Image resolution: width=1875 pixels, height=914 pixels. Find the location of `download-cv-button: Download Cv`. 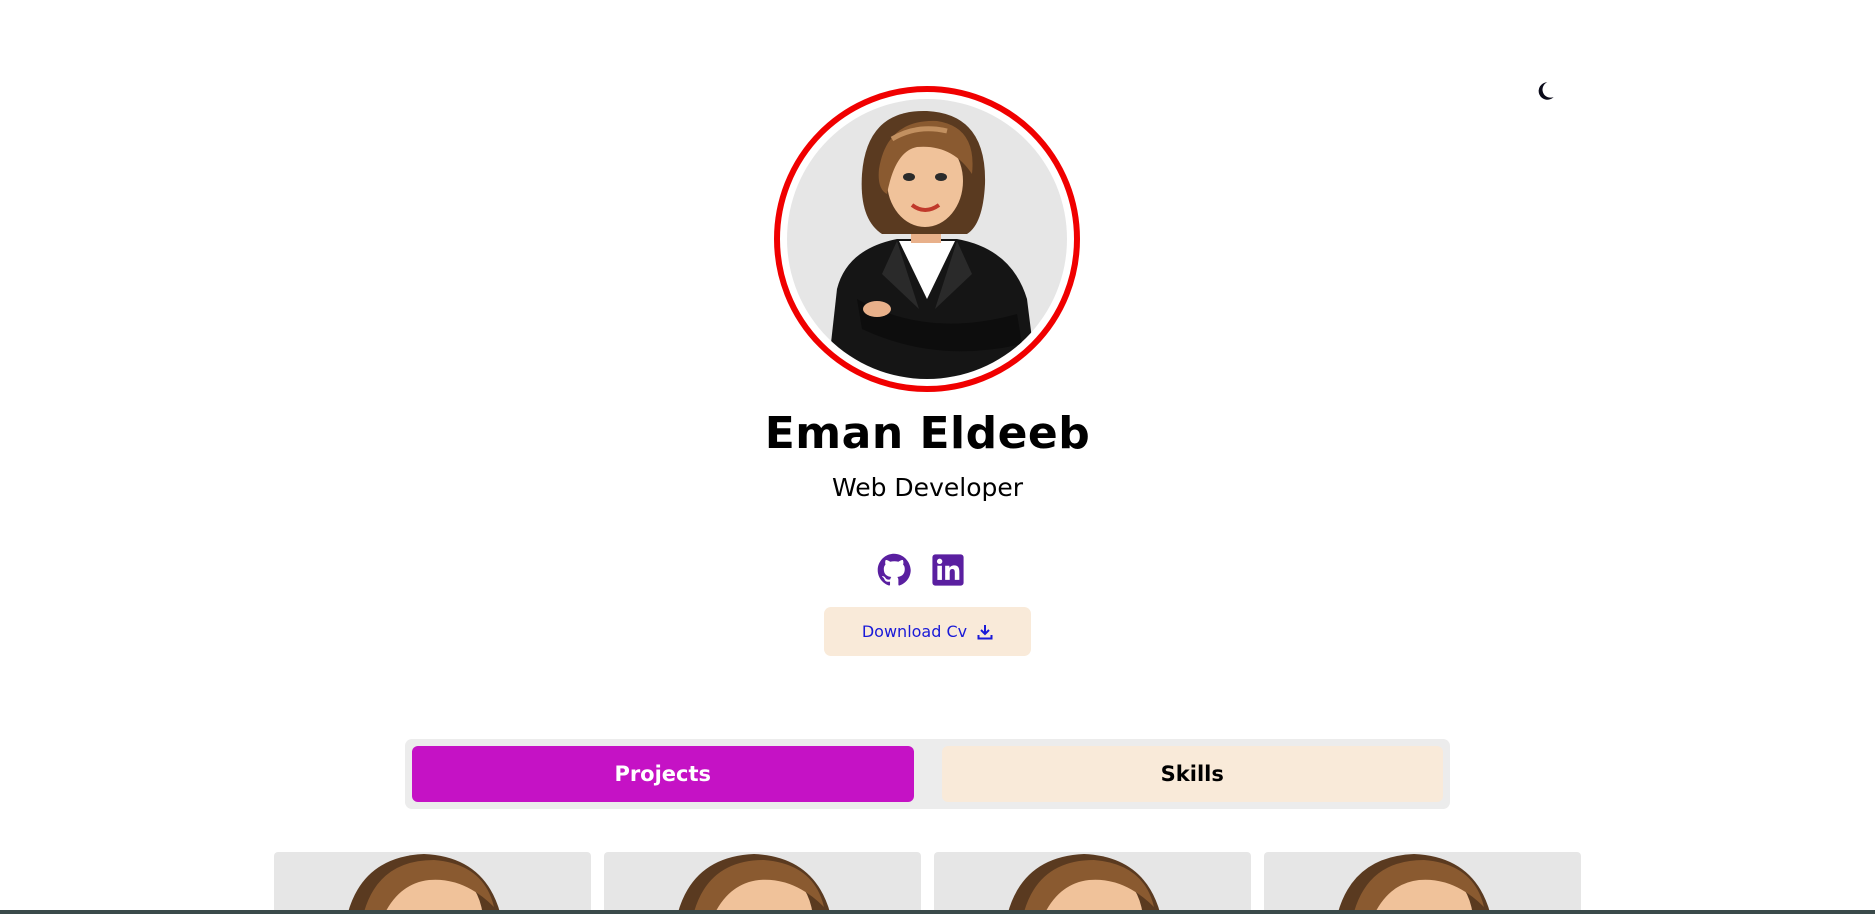

download-cv-button: Download Cv is located at coordinates (927, 631).